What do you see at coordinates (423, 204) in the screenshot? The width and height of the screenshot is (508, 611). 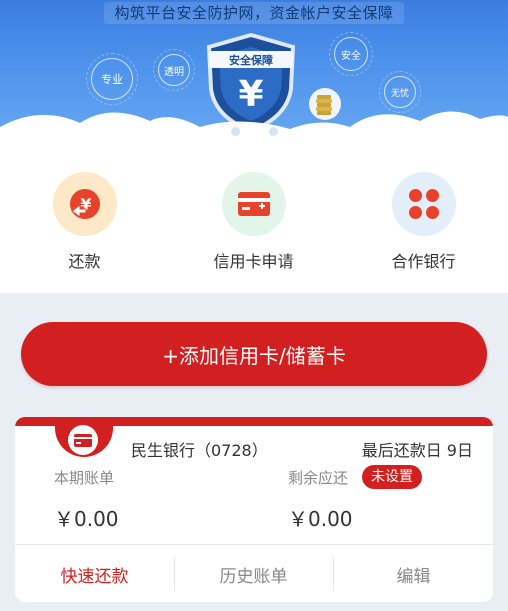 I see `partner-bank-icon` at bounding box center [423, 204].